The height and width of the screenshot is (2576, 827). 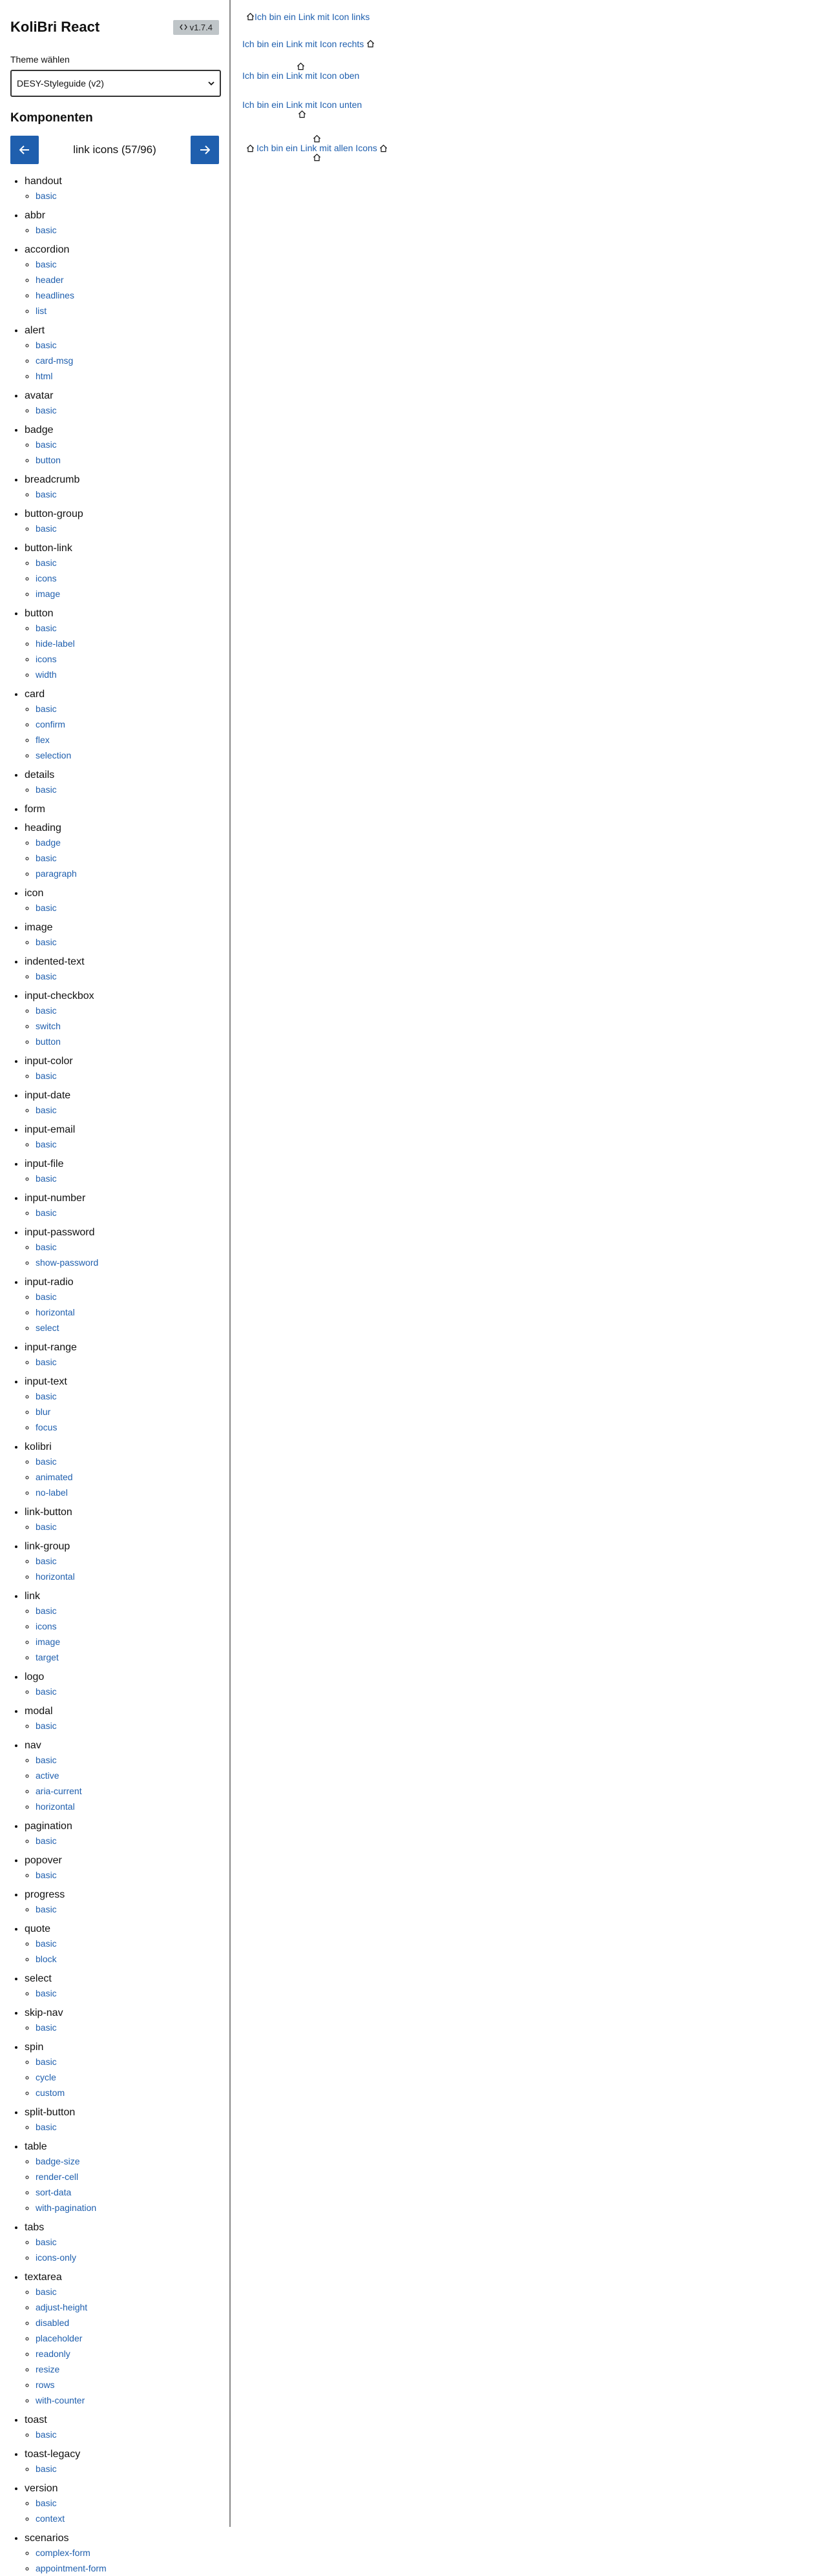 I want to click on variant-link-flex: flex, so click(x=43, y=740).